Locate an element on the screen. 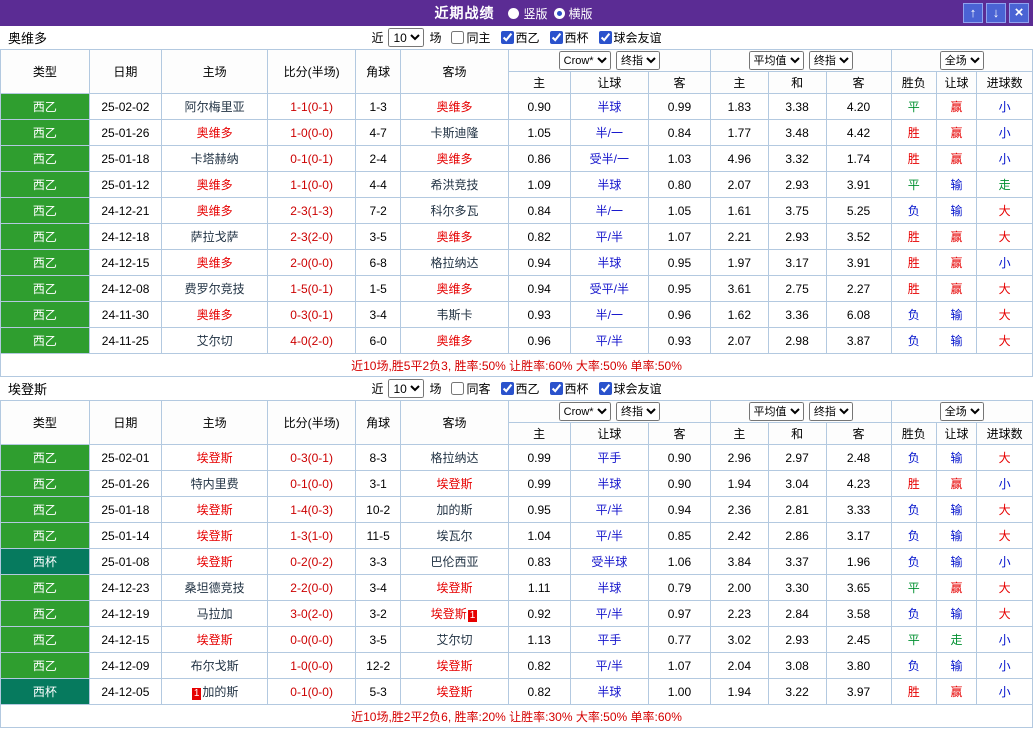  team-name-text: 马拉加 is located at coordinates (214, 614).